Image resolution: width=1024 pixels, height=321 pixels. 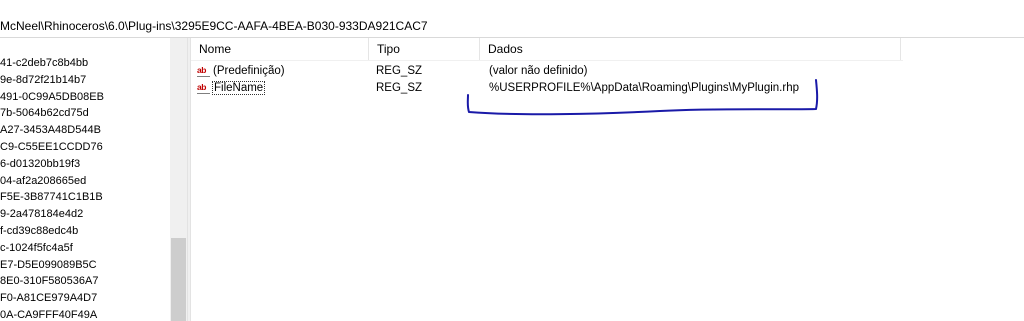 I want to click on tree-item: 8E0-310F580536A7, so click(x=52, y=281).